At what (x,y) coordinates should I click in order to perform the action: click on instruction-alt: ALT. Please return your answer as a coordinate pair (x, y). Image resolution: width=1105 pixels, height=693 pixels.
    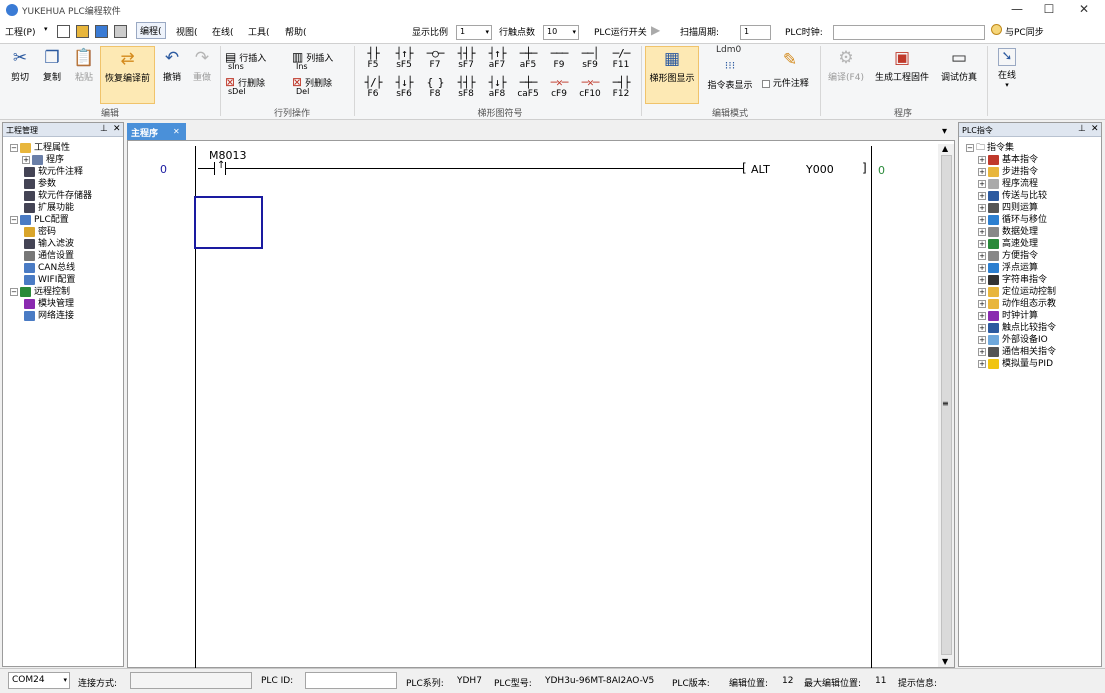
    Looking at the image, I should click on (760, 169).